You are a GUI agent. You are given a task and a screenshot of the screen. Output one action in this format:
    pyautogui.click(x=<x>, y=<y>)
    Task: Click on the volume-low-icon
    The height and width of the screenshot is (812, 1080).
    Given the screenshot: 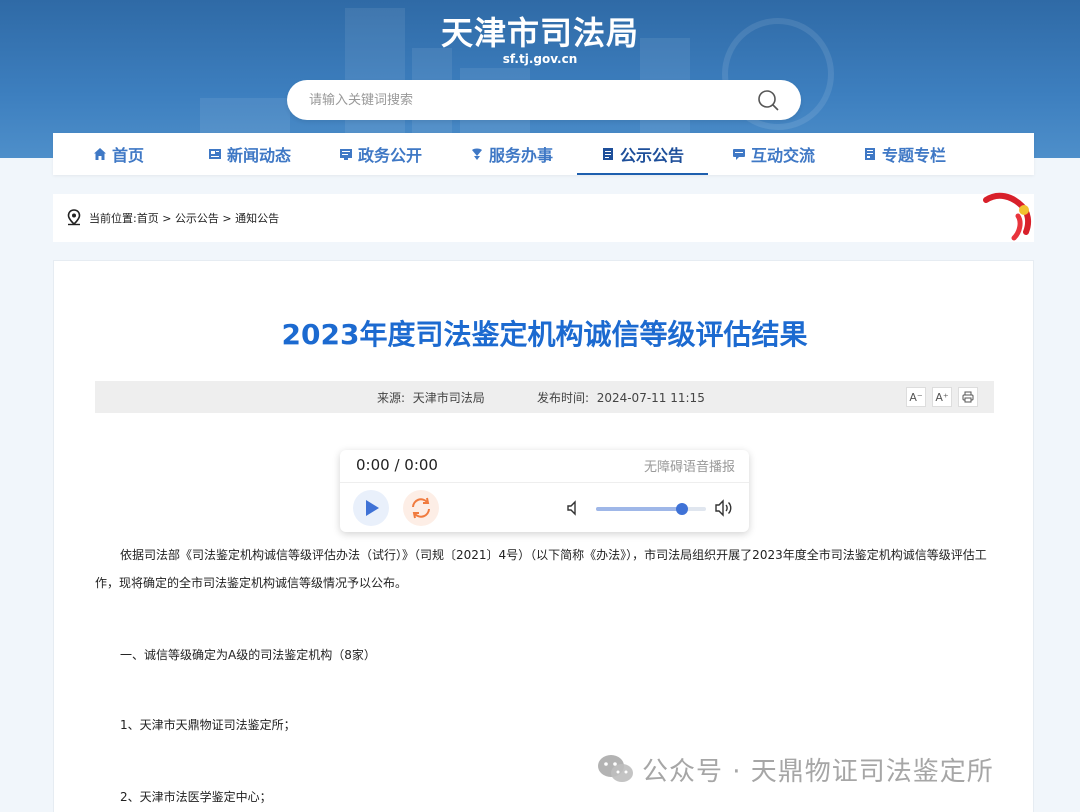 What is the action you would take?
    pyautogui.click(x=574, y=508)
    